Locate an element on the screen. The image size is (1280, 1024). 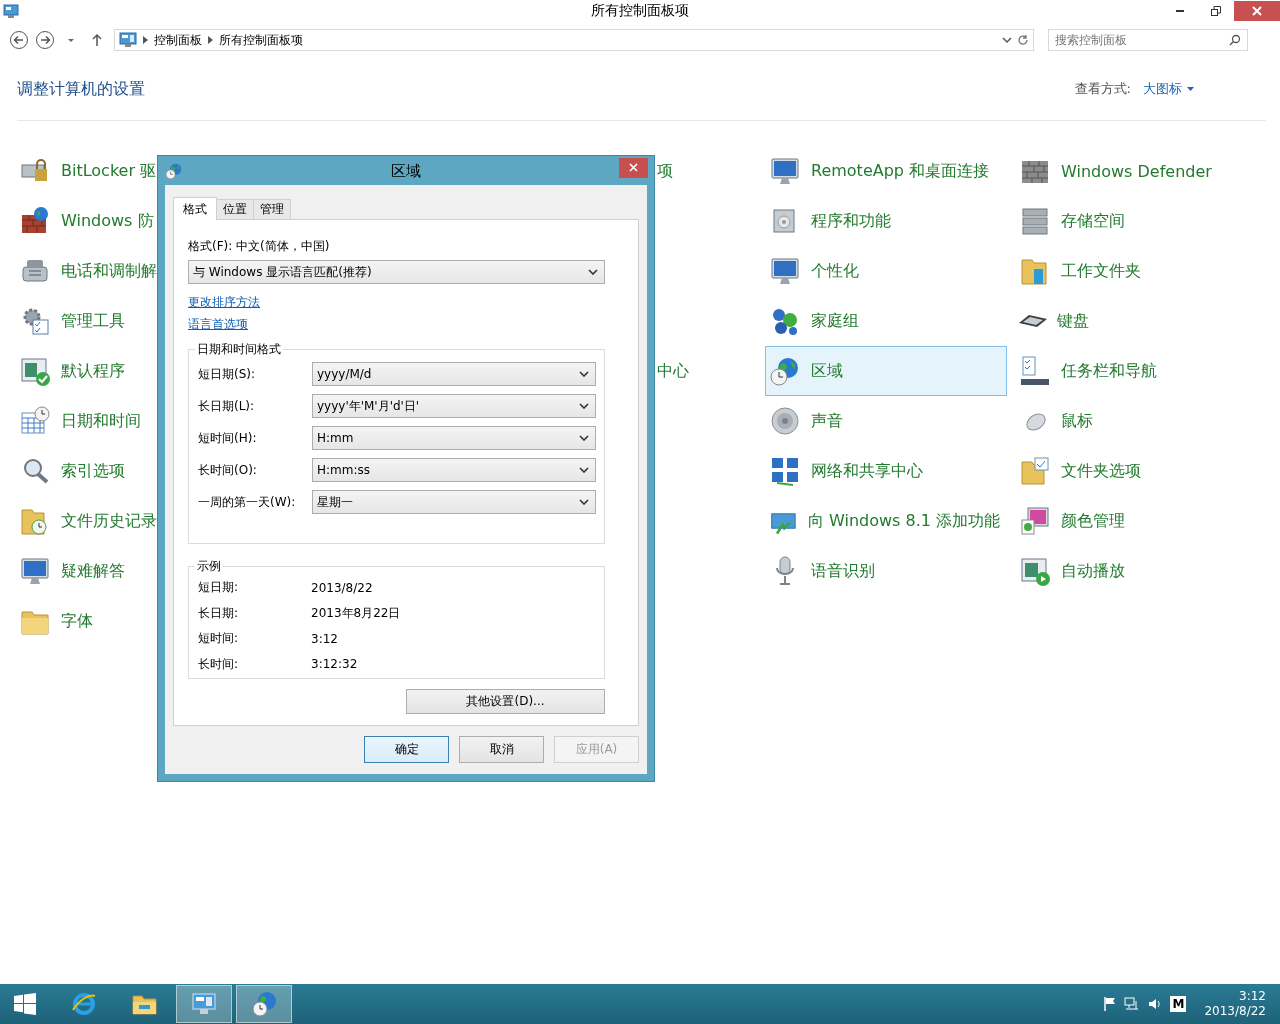
clock-date: 2013/8/22 is located at coordinates (1235, 1011).